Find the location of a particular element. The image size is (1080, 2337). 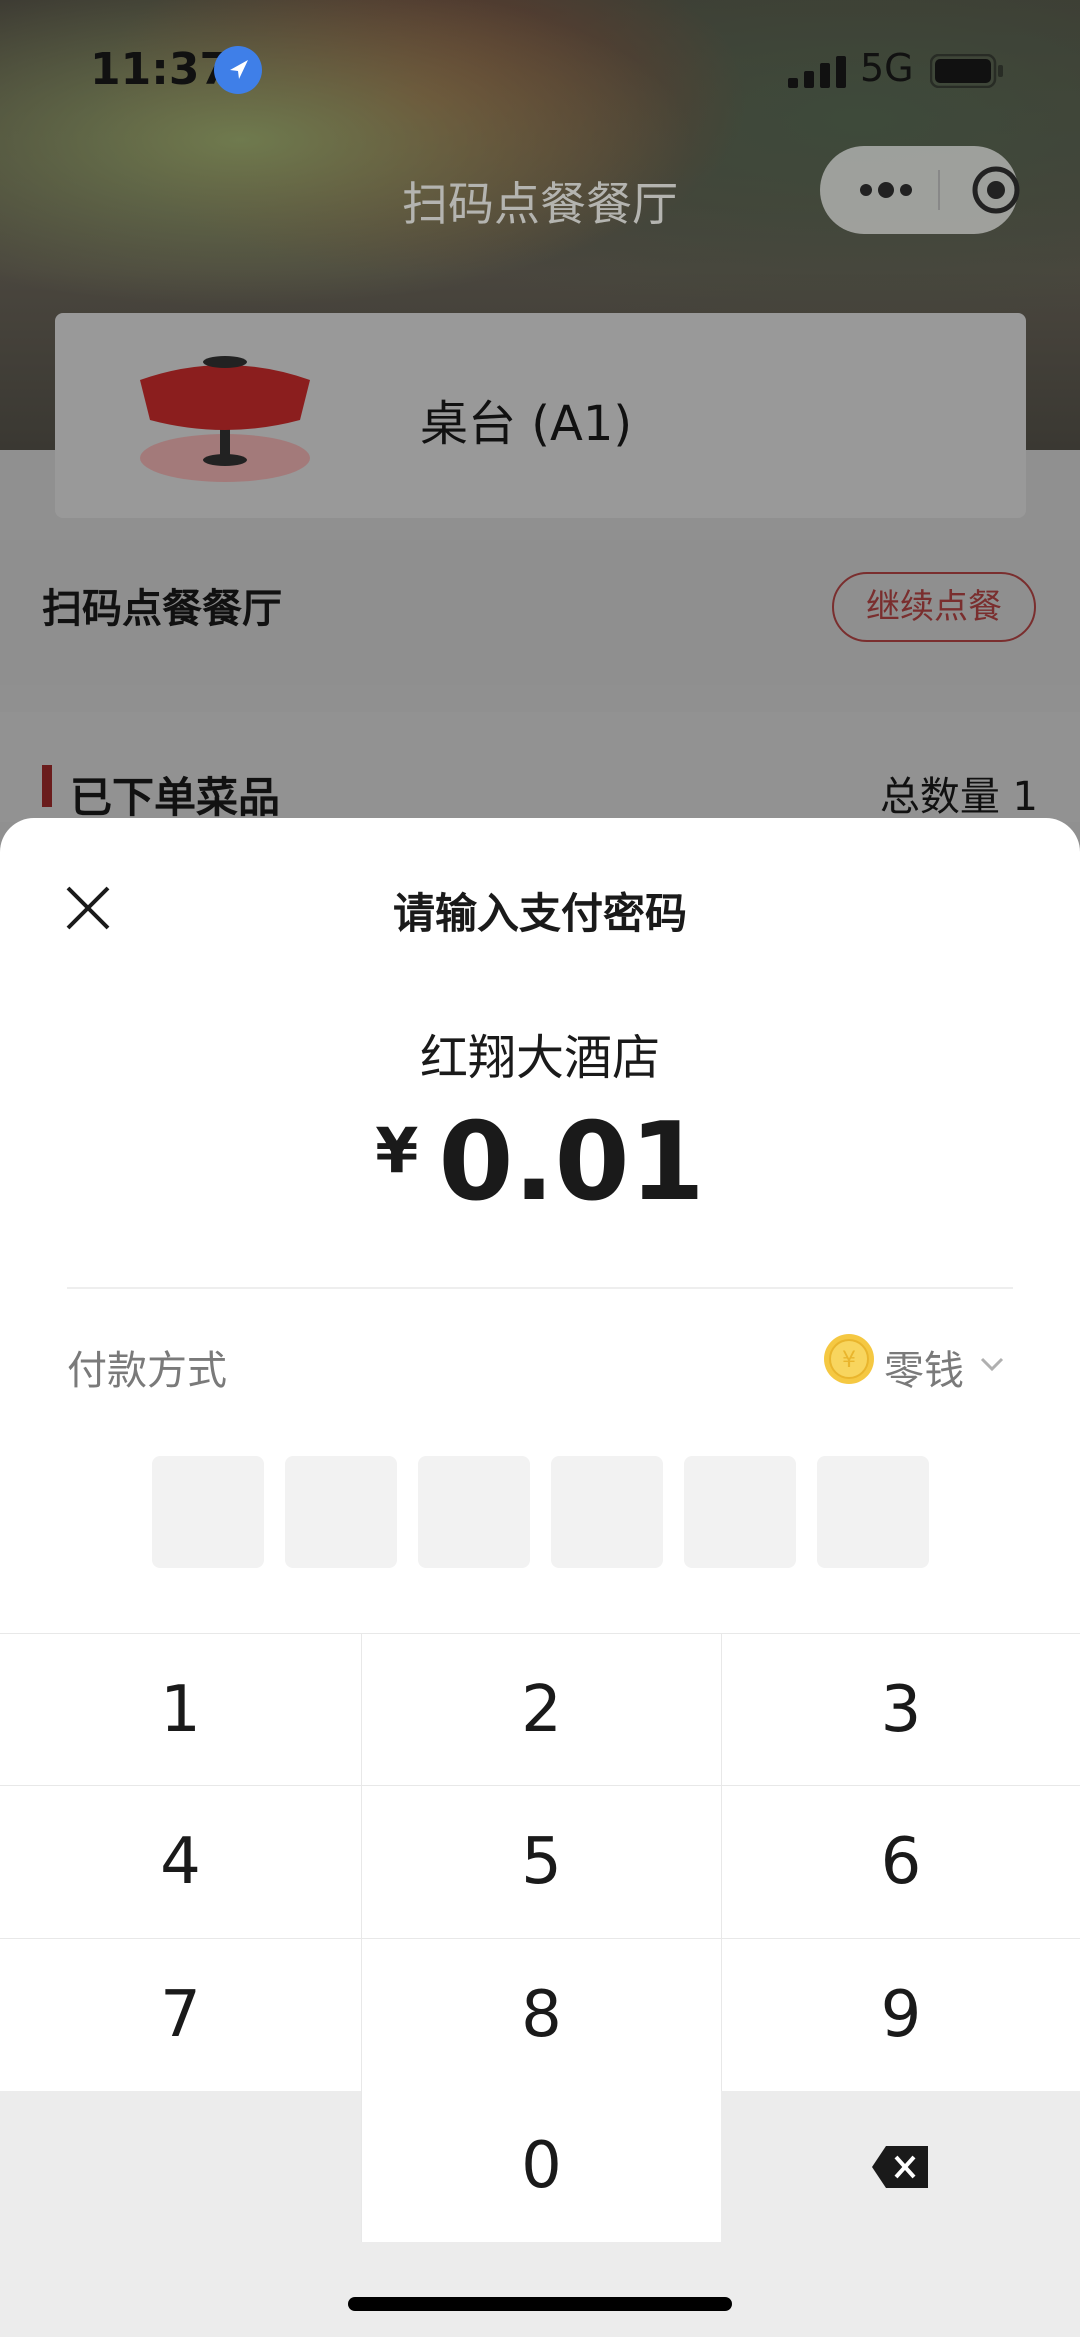

divider is located at coordinates (540, 1288).